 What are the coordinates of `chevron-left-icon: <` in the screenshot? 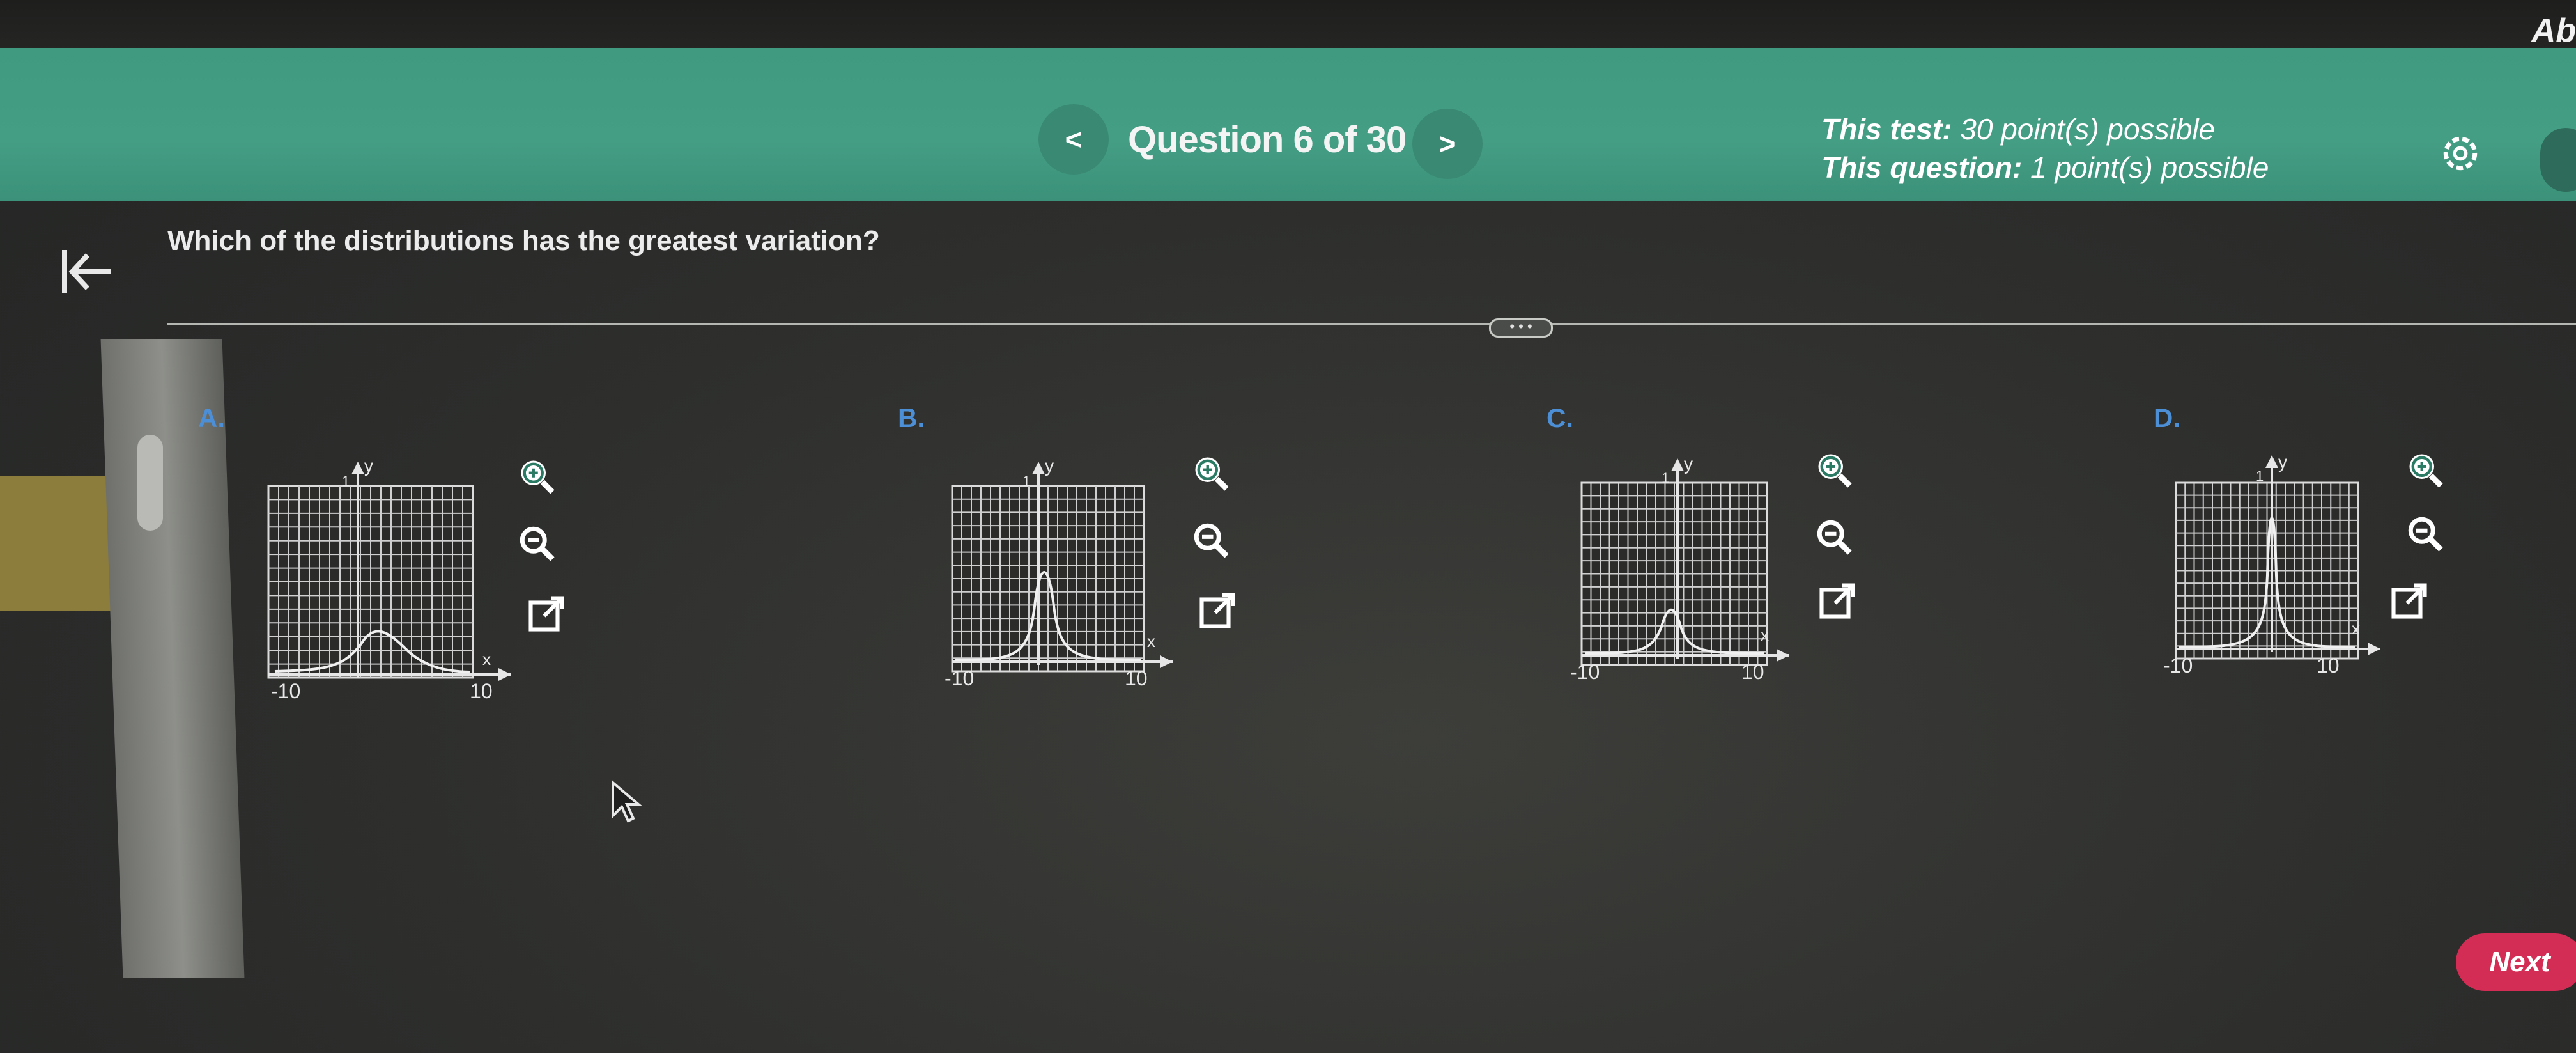 It's located at (1074, 139).